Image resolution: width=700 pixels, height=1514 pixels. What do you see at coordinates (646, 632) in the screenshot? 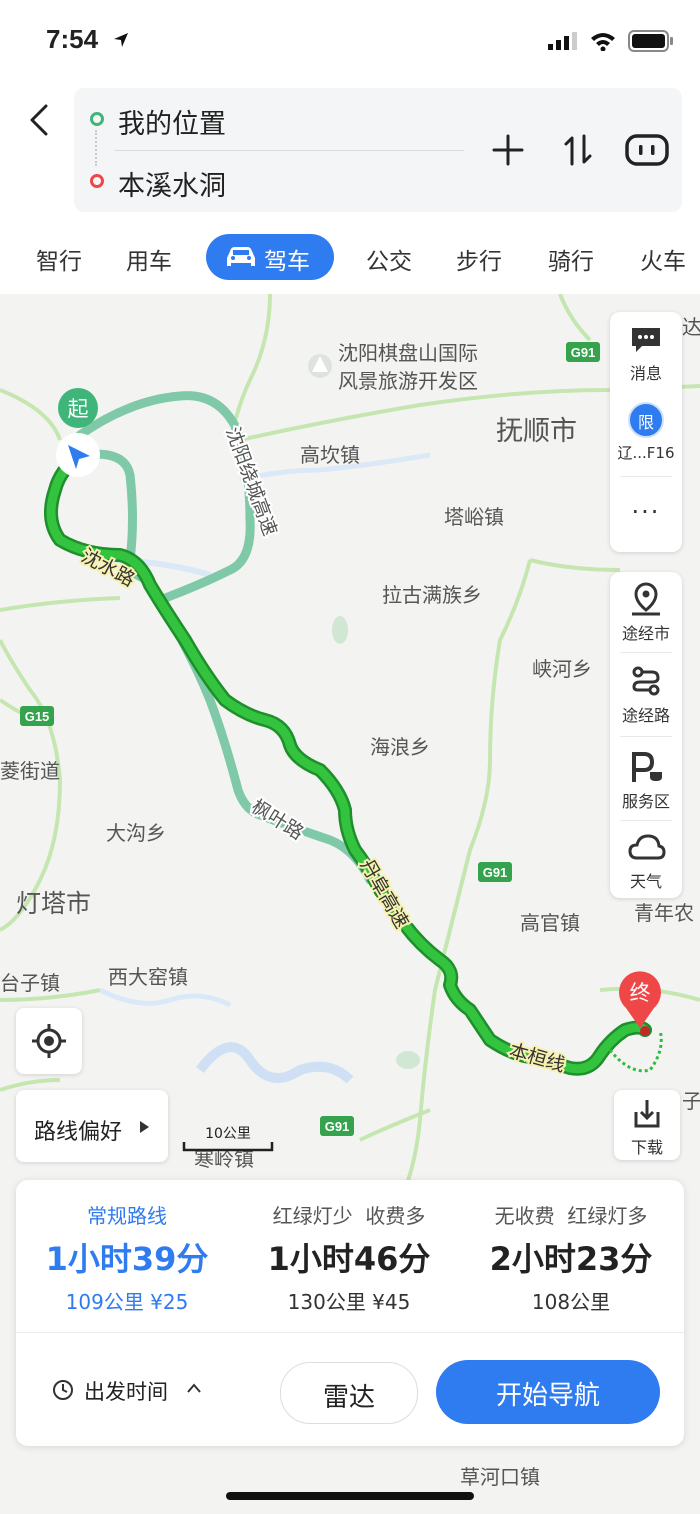
I see `sidebar-via-city: 途经市` at bounding box center [646, 632].